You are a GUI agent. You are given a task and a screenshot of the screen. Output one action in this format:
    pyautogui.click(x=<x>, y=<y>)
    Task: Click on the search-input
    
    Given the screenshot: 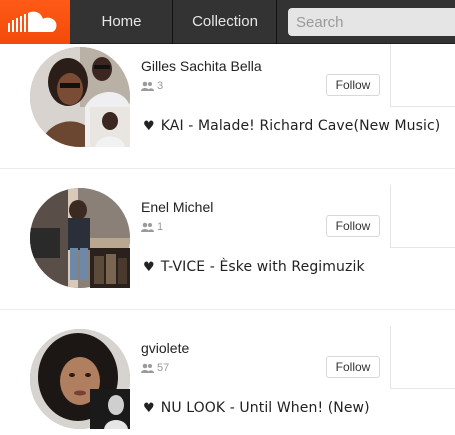 What is the action you would take?
    pyautogui.click(x=371, y=22)
    